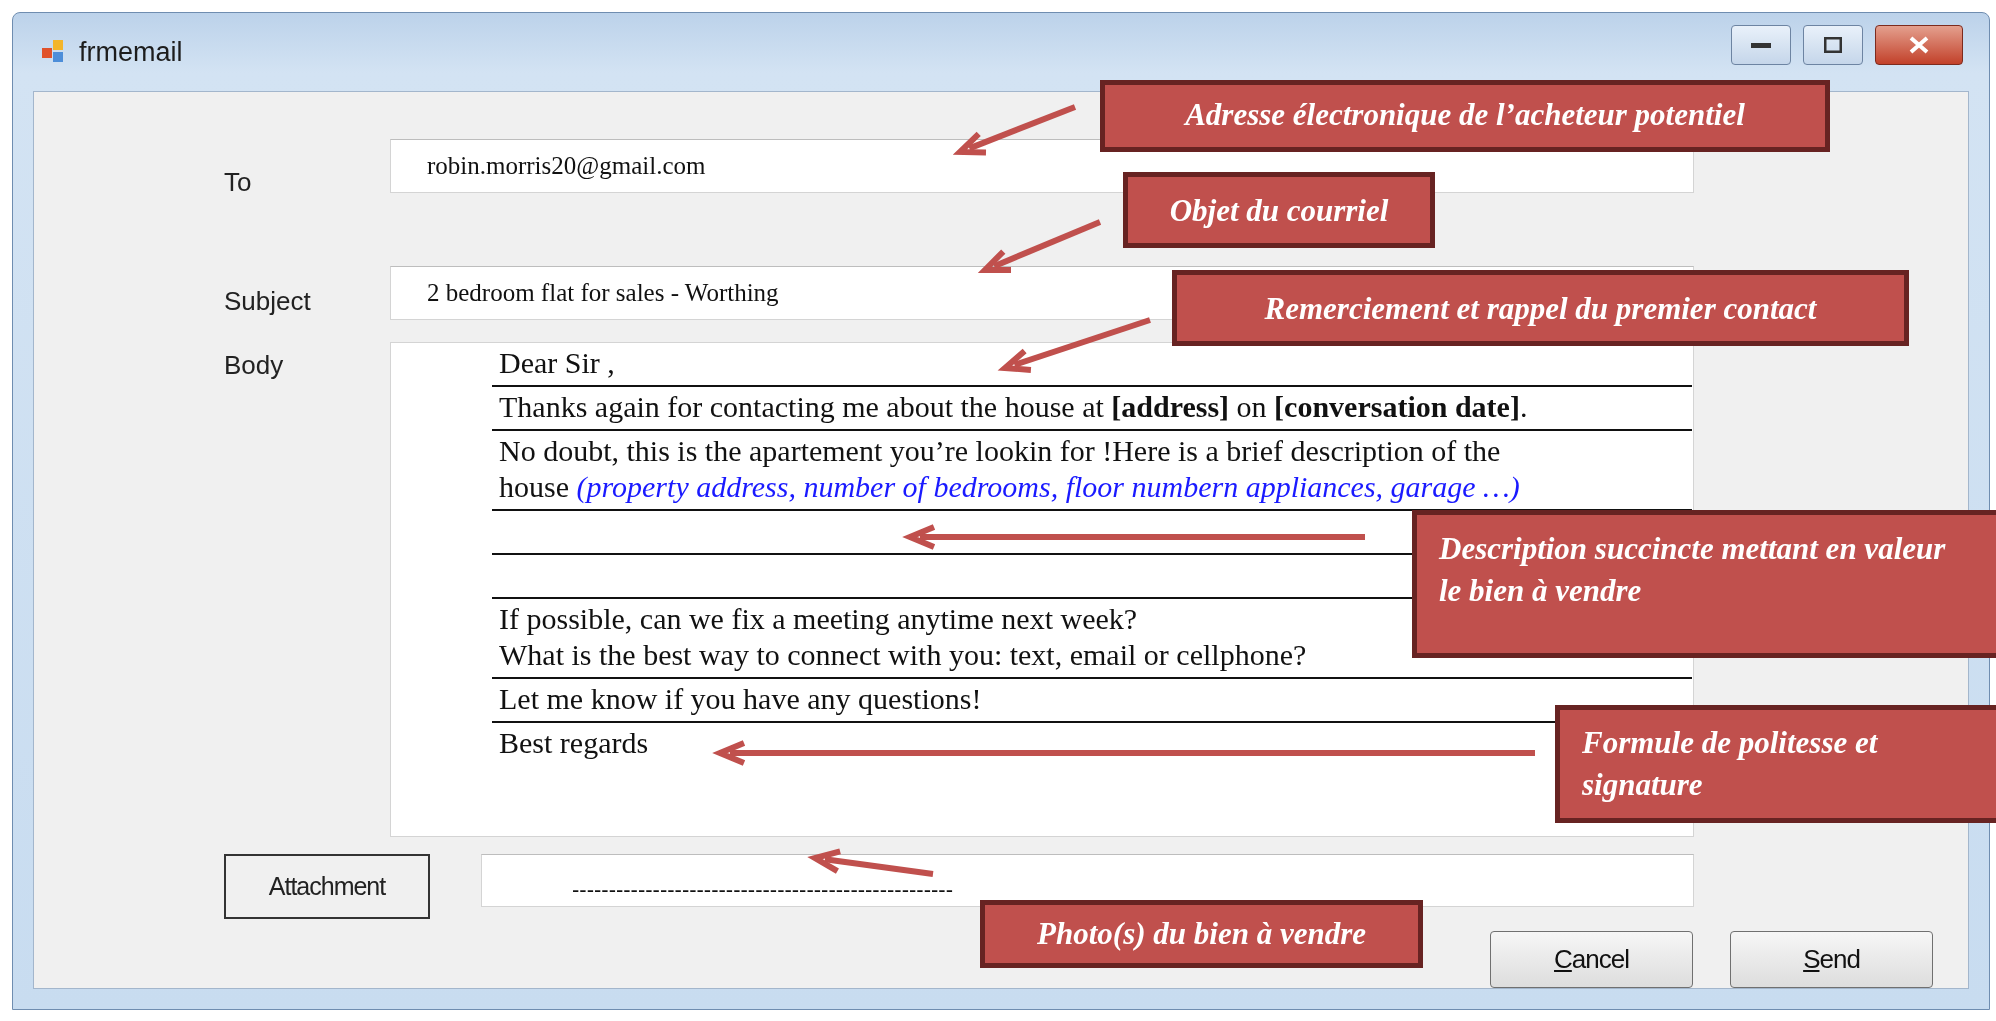  Describe the element at coordinates (1831, 959) in the screenshot. I see `dialog-button: Send` at that location.